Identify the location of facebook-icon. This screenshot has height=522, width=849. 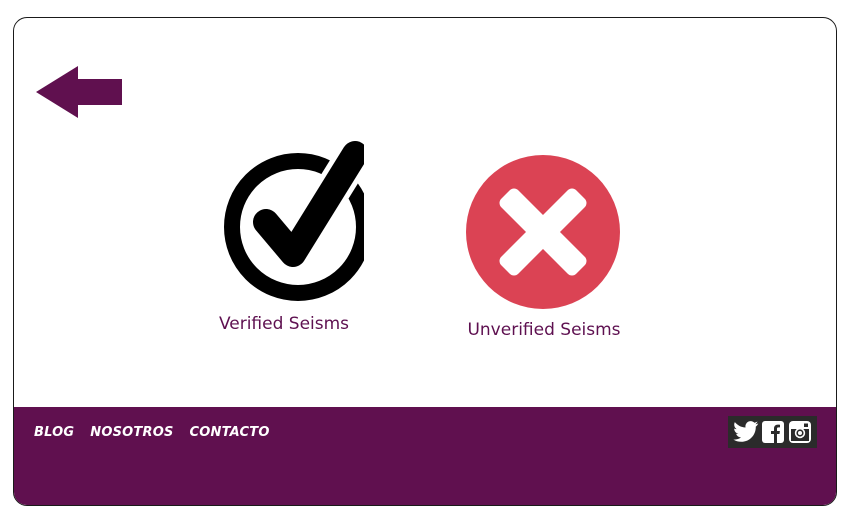
(773, 432).